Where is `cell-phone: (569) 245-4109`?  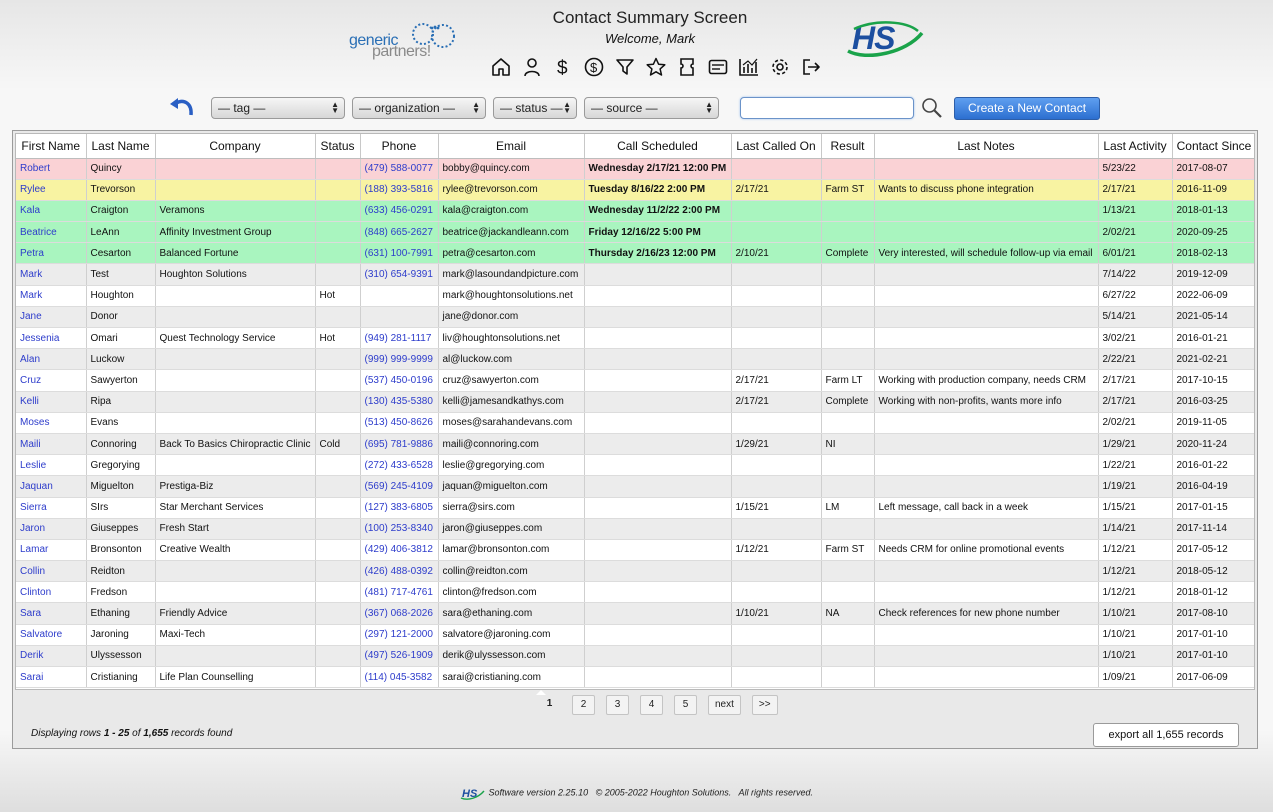 cell-phone: (569) 245-4109 is located at coordinates (399, 486).